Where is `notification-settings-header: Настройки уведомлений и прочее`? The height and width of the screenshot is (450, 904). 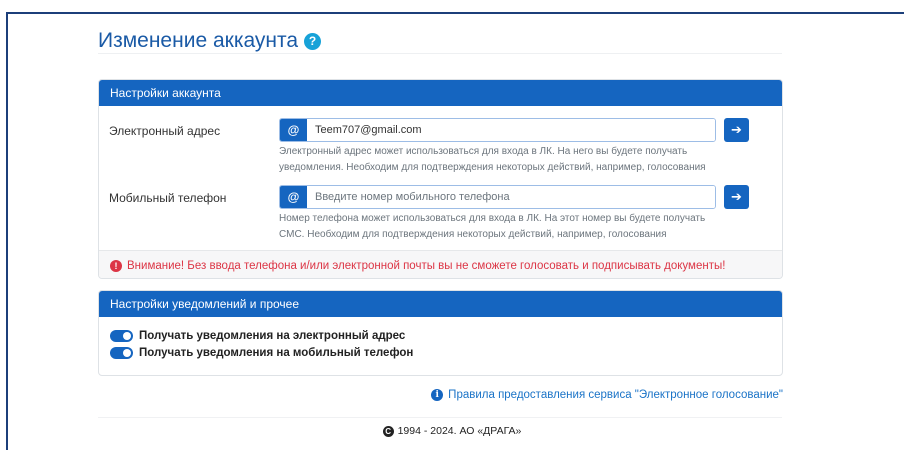 notification-settings-header: Настройки уведомлений и прочее is located at coordinates (440, 304).